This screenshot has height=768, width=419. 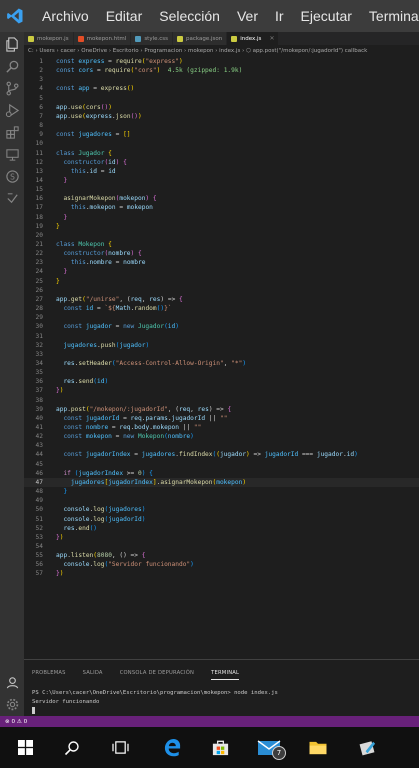 I want to click on code-line: 21 class Mokepon {, so click(x=221, y=244).